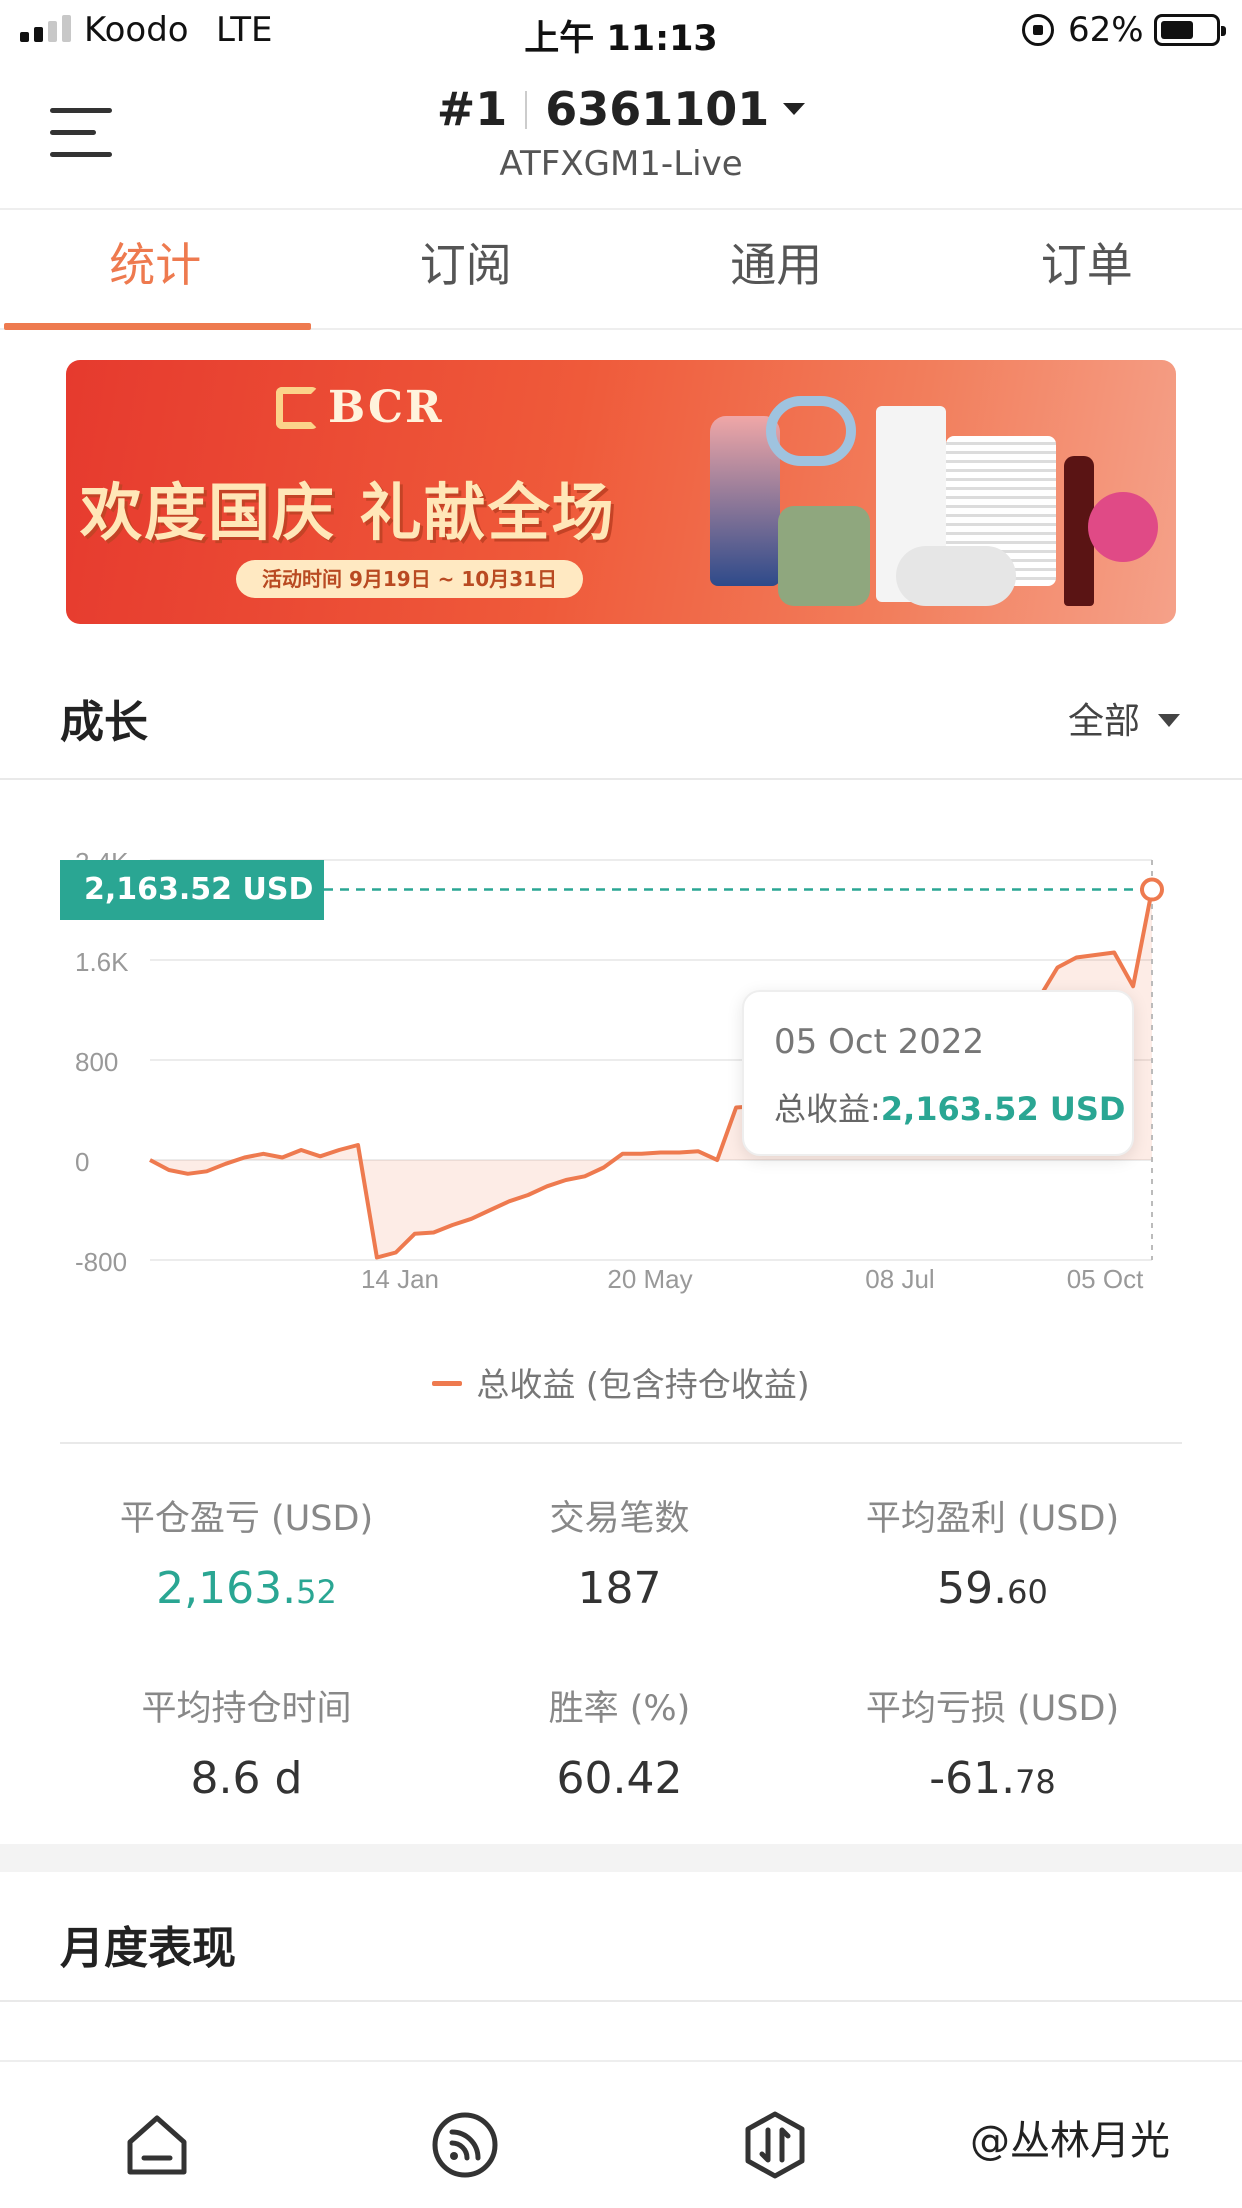  I want to click on account-selector: #1 6361101, so click(621, 109).